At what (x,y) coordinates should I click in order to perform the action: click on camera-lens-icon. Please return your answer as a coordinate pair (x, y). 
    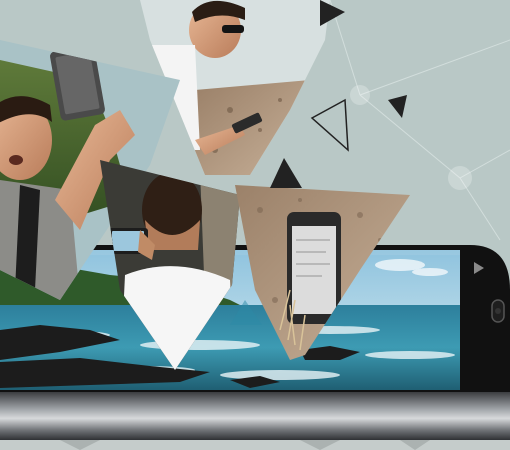
    Looking at the image, I should click on (498, 311).